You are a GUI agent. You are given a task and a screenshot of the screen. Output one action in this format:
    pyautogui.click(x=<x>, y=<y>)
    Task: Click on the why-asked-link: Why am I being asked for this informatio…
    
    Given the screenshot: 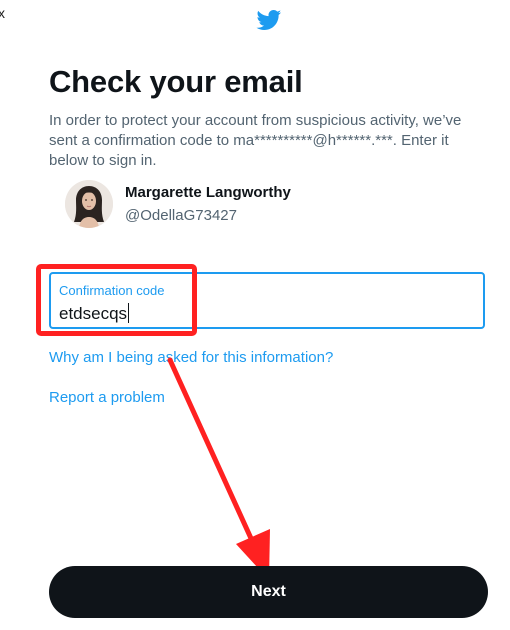 What is the action you would take?
    pyautogui.click(x=191, y=357)
    